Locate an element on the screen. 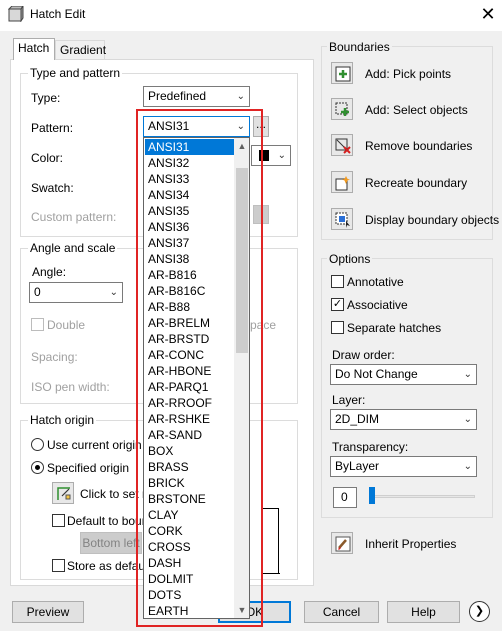 This screenshot has height=631, width=502. scroll-down-icon: ▼ is located at coordinates (241, 610).